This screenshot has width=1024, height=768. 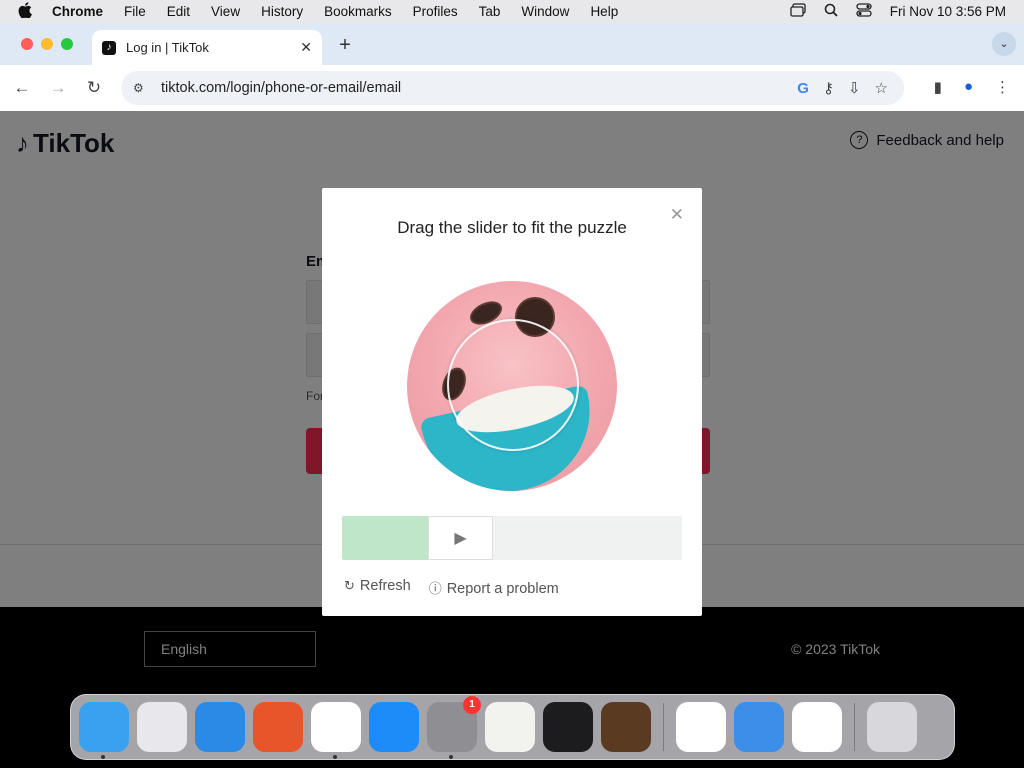 What do you see at coordinates (759, 727) in the screenshot?
I see `weather-icon` at bounding box center [759, 727].